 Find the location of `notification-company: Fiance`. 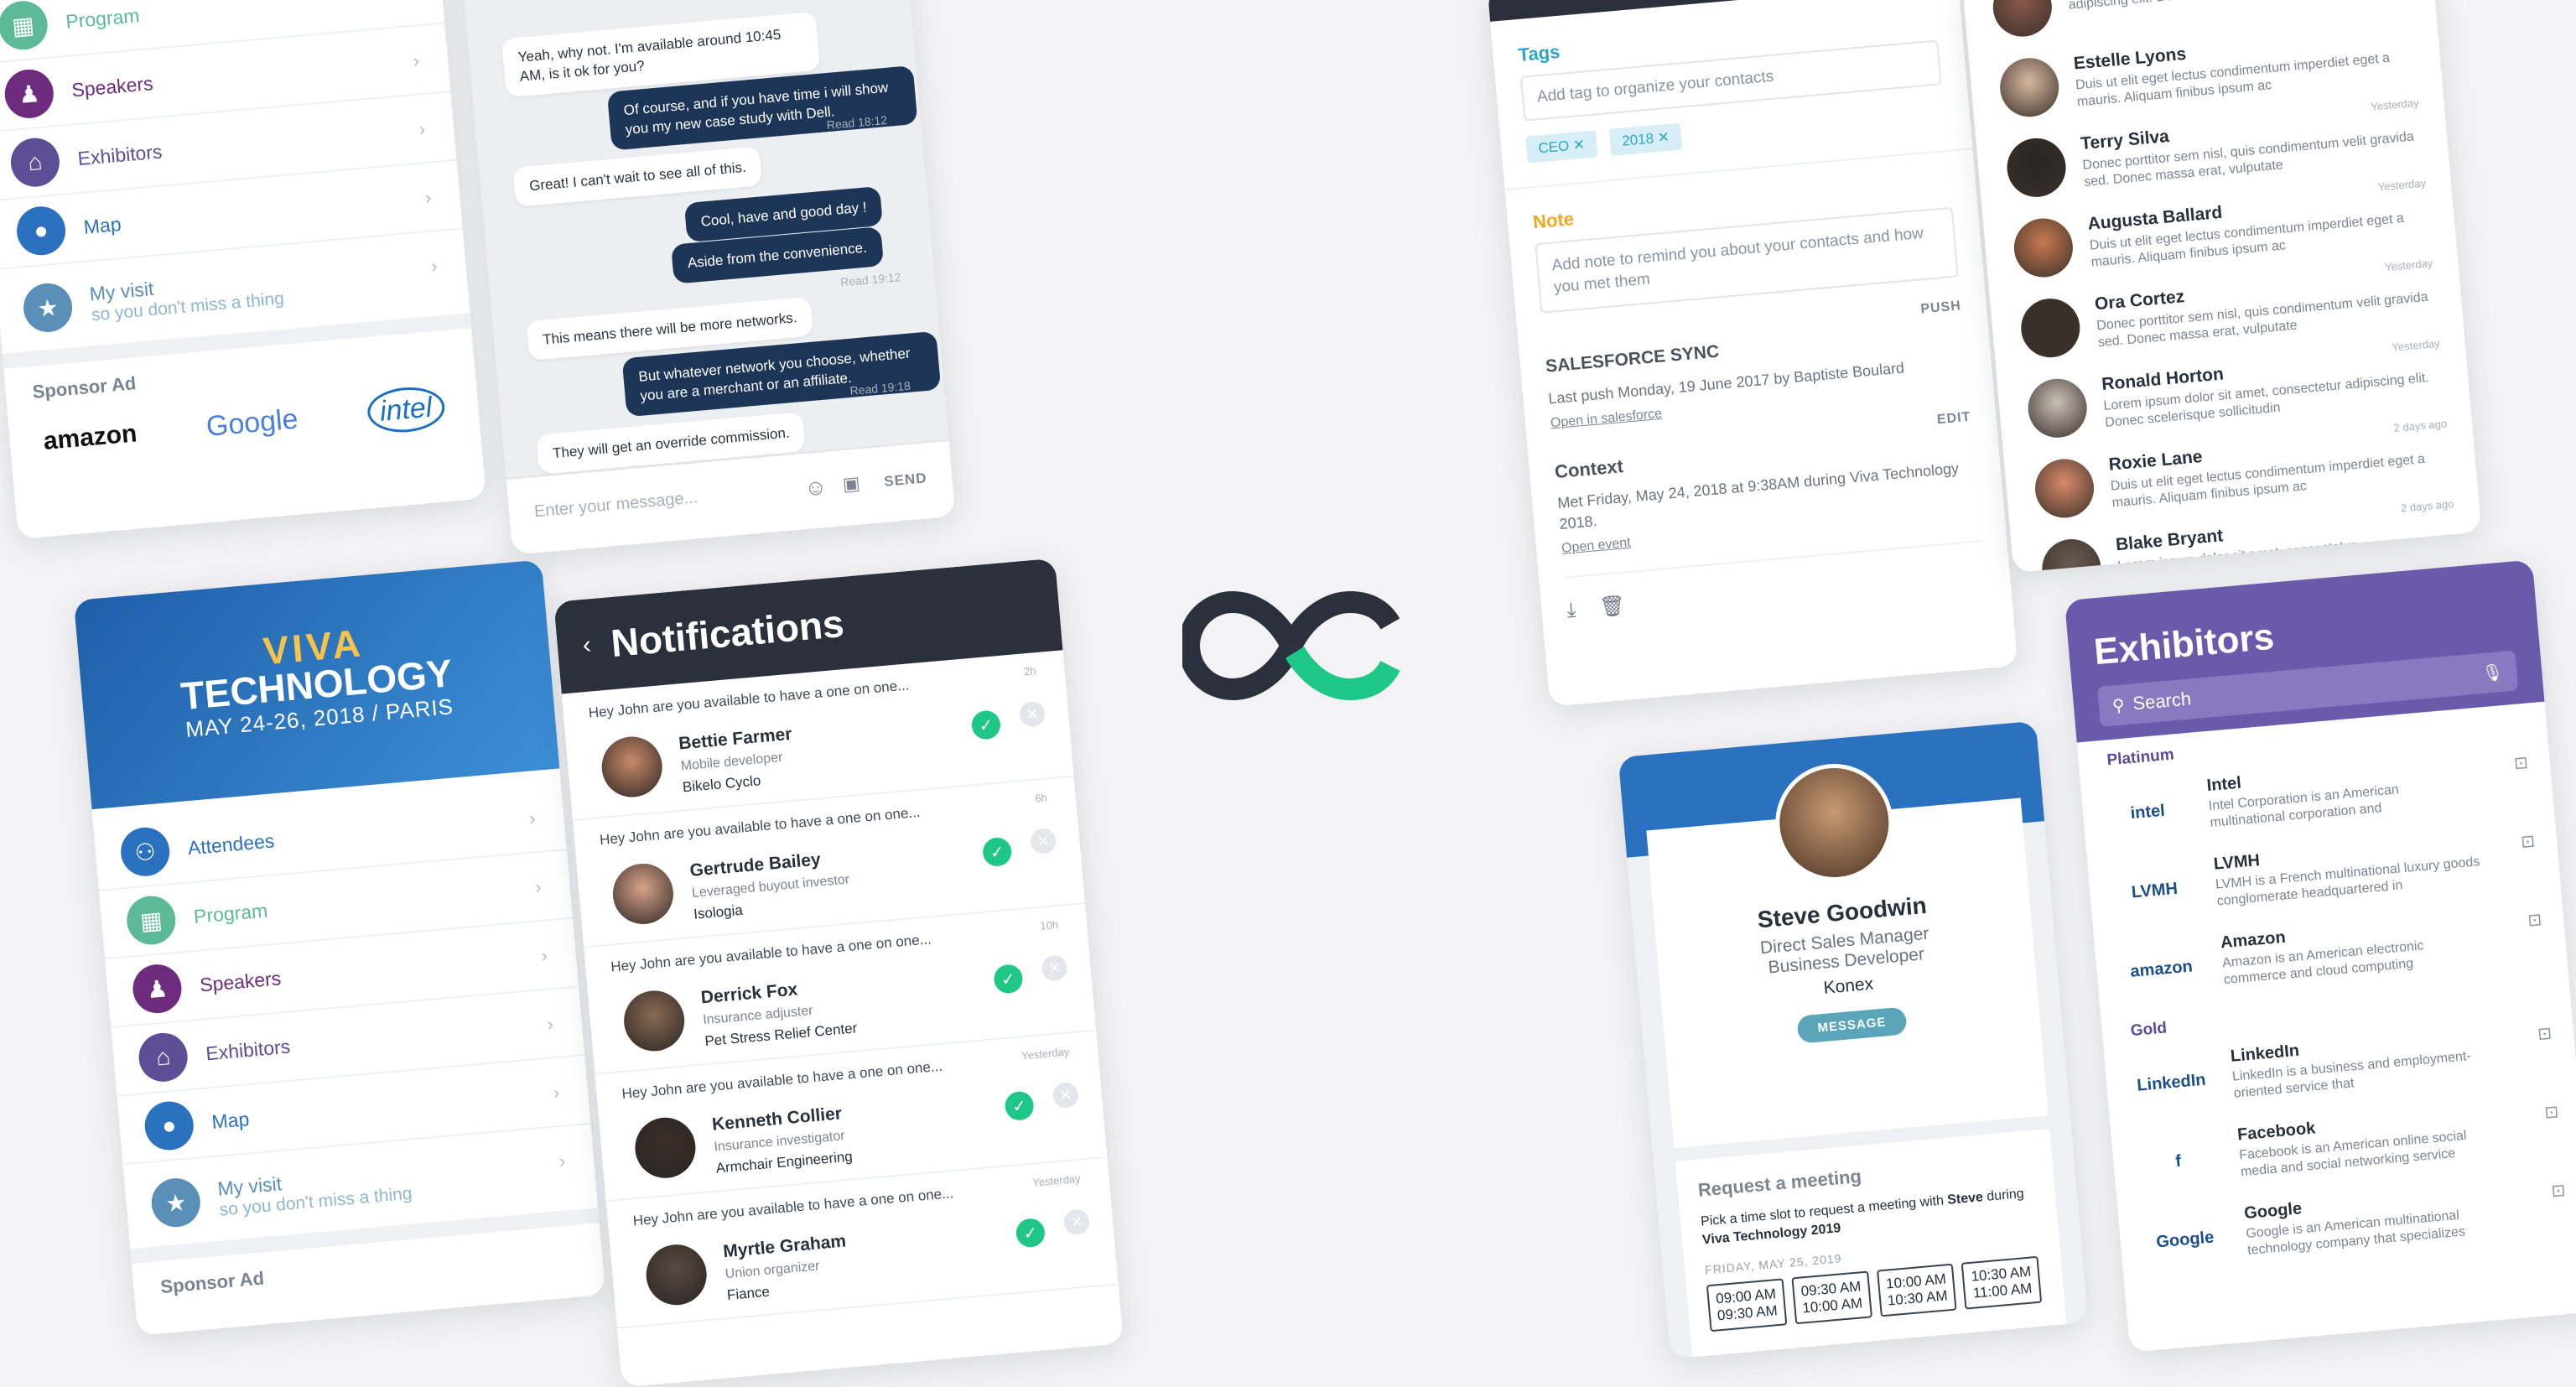

notification-company: Fiance is located at coordinates (748, 1293).